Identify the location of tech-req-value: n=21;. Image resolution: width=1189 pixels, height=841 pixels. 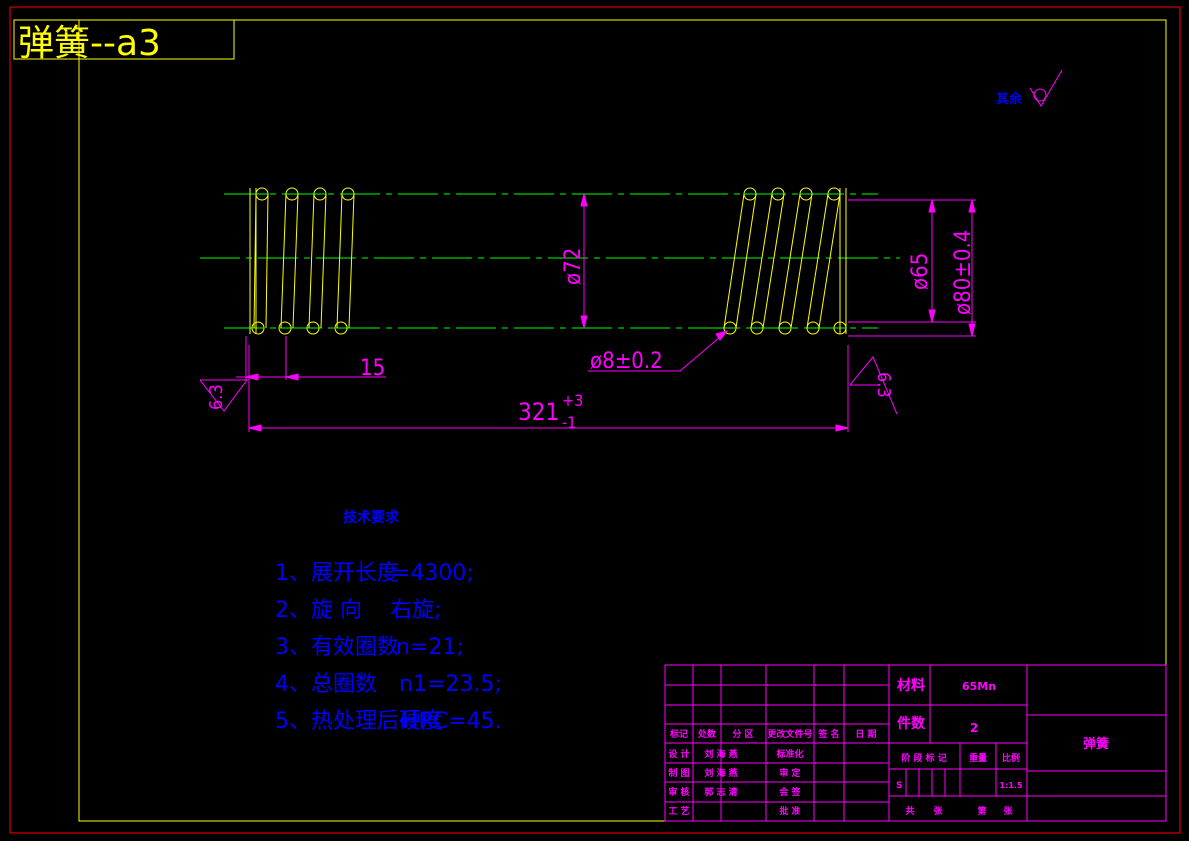
(430, 647).